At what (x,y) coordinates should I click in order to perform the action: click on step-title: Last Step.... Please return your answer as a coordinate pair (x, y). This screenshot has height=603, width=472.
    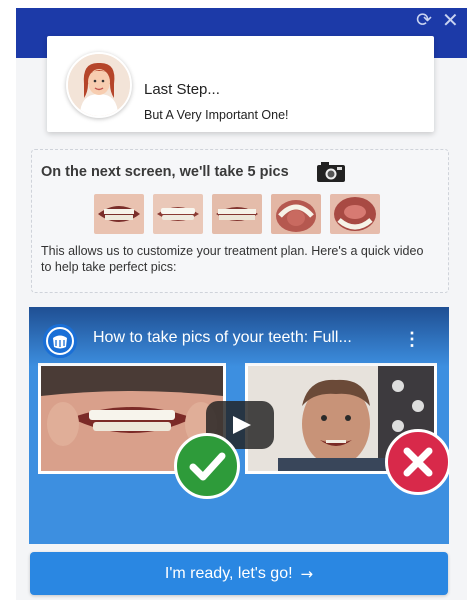
    Looking at the image, I should click on (182, 89).